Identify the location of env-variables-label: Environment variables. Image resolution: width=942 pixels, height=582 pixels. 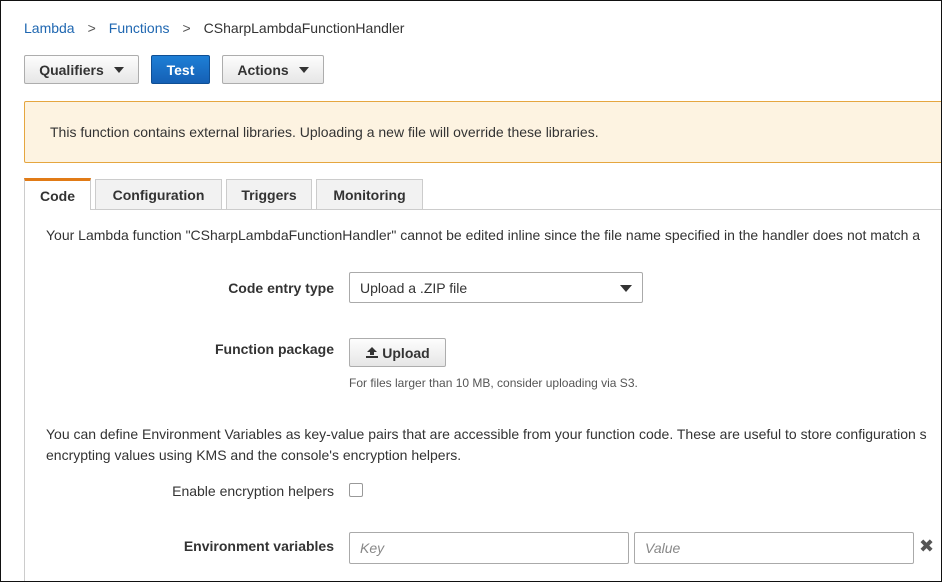
(258, 546).